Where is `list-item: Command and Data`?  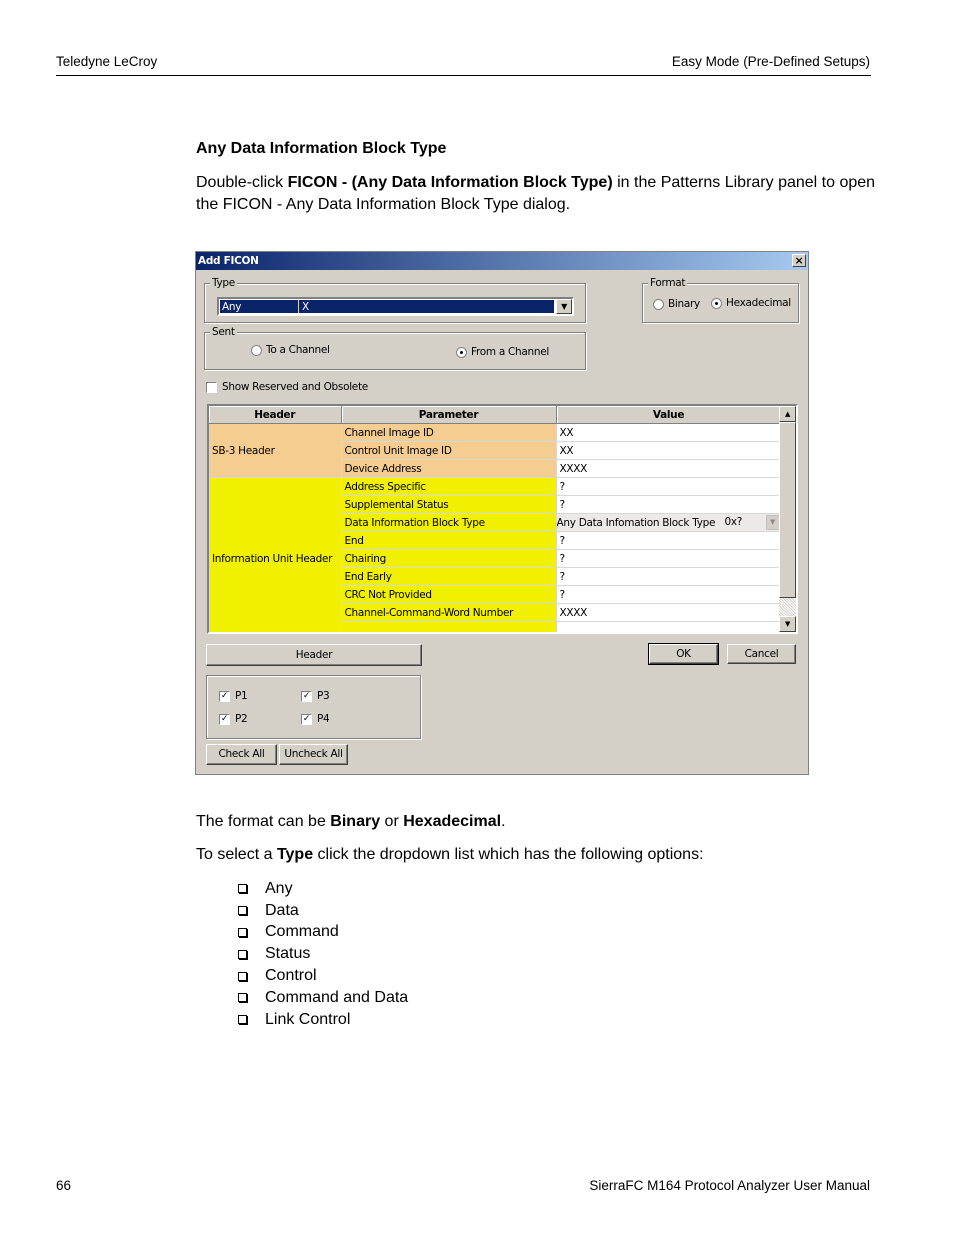 list-item: Command and Data is located at coordinates (322, 998).